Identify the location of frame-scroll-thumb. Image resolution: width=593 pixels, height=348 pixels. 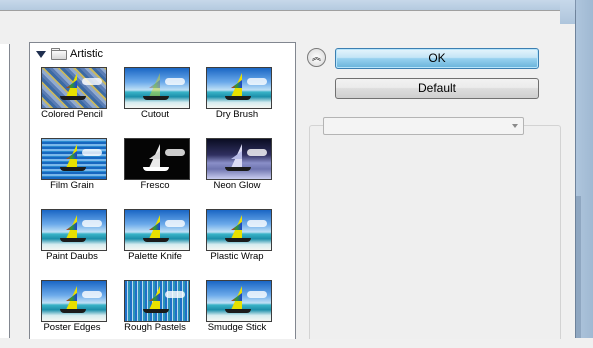
(578, 267).